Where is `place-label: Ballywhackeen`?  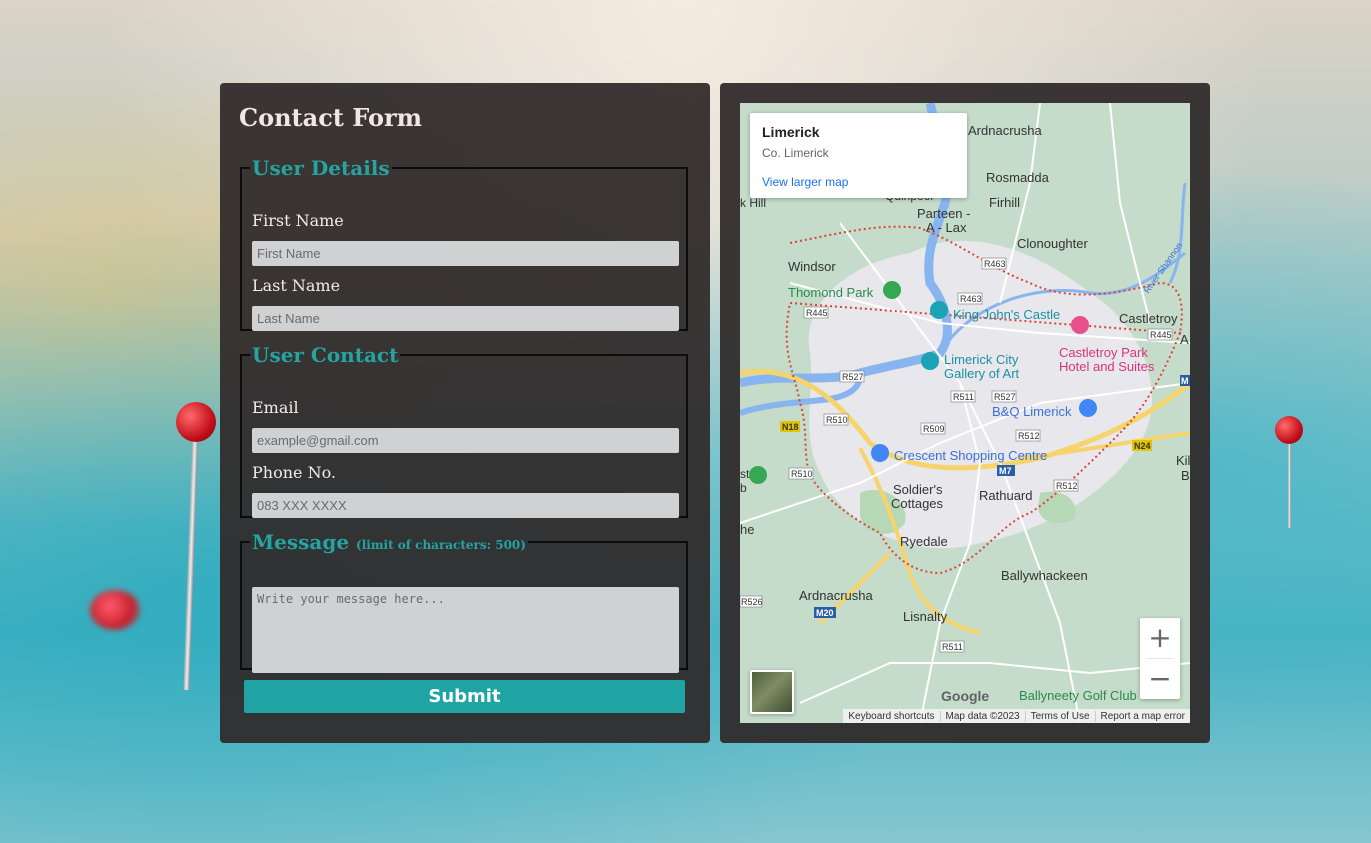 place-label: Ballywhackeen is located at coordinates (1044, 575).